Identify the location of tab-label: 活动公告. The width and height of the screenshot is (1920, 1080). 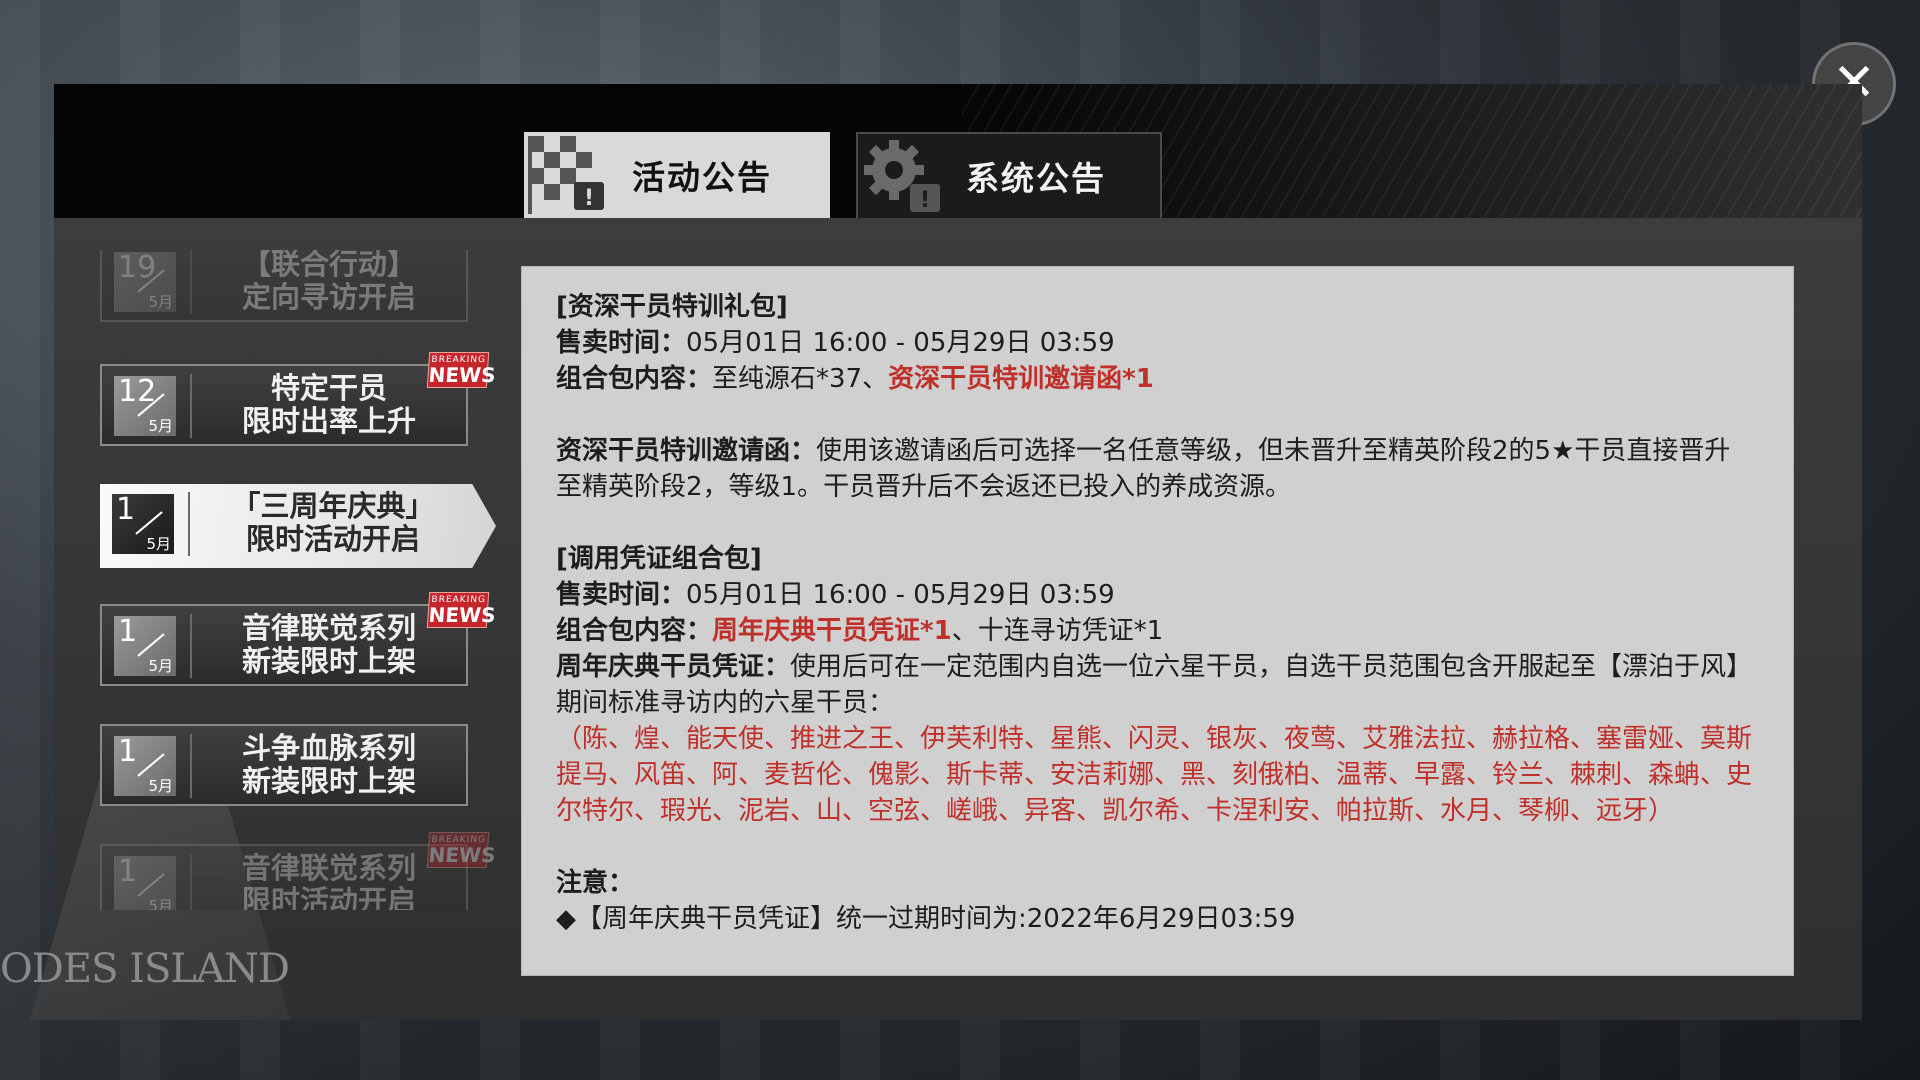
(702, 177).